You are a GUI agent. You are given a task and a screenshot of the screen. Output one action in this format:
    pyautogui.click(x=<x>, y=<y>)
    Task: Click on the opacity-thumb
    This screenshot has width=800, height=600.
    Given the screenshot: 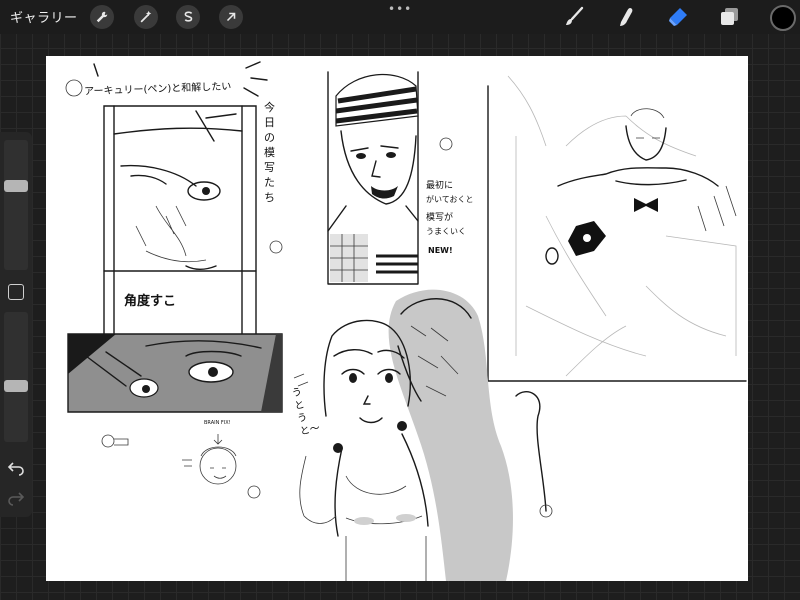 What is the action you would take?
    pyautogui.click(x=16, y=386)
    